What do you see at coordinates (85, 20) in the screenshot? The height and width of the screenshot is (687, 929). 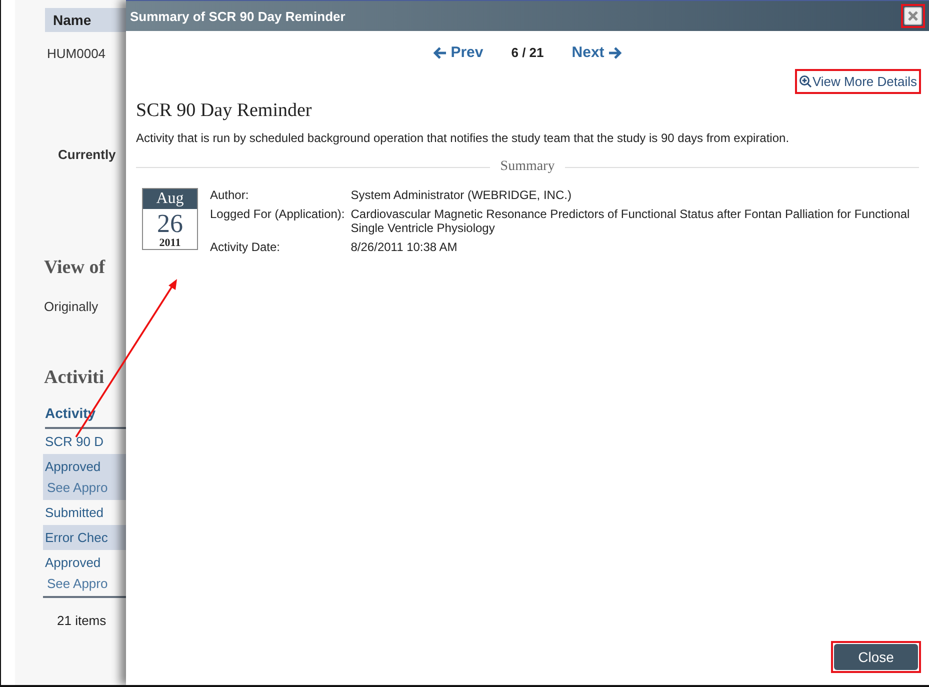 I see `table-header: Name` at bounding box center [85, 20].